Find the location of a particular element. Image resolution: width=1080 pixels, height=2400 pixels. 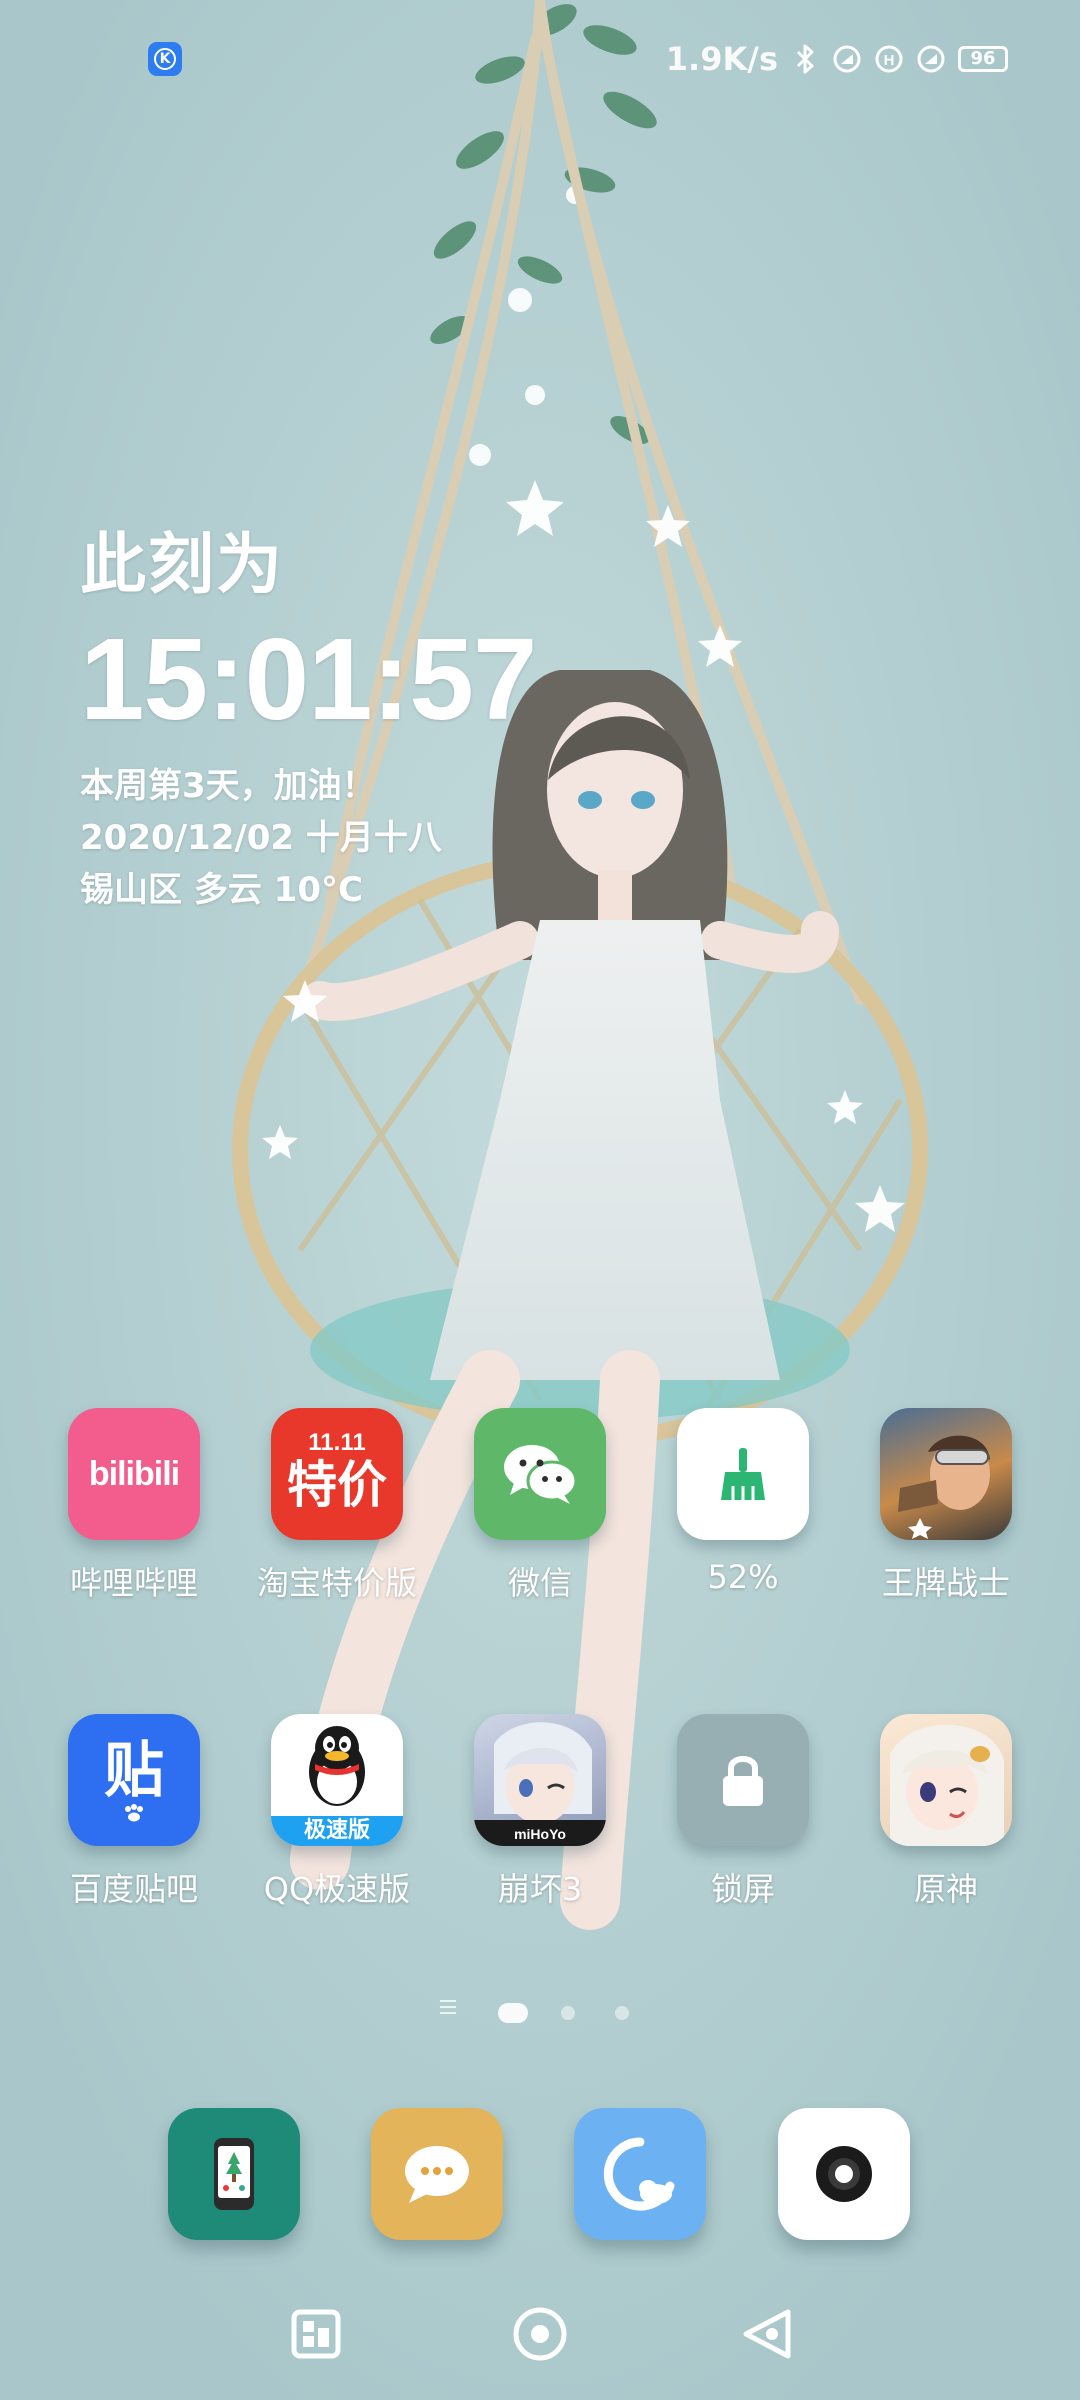

bilibili-icon: bilibili is located at coordinates (134, 1474).